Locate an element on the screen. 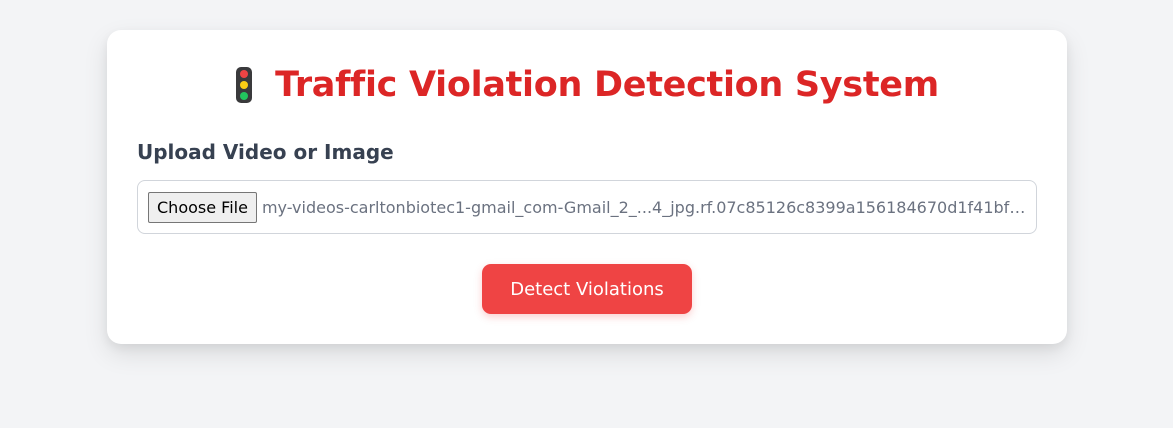  upload-label: Upload Video or Image is located at coordinates (265, 152).